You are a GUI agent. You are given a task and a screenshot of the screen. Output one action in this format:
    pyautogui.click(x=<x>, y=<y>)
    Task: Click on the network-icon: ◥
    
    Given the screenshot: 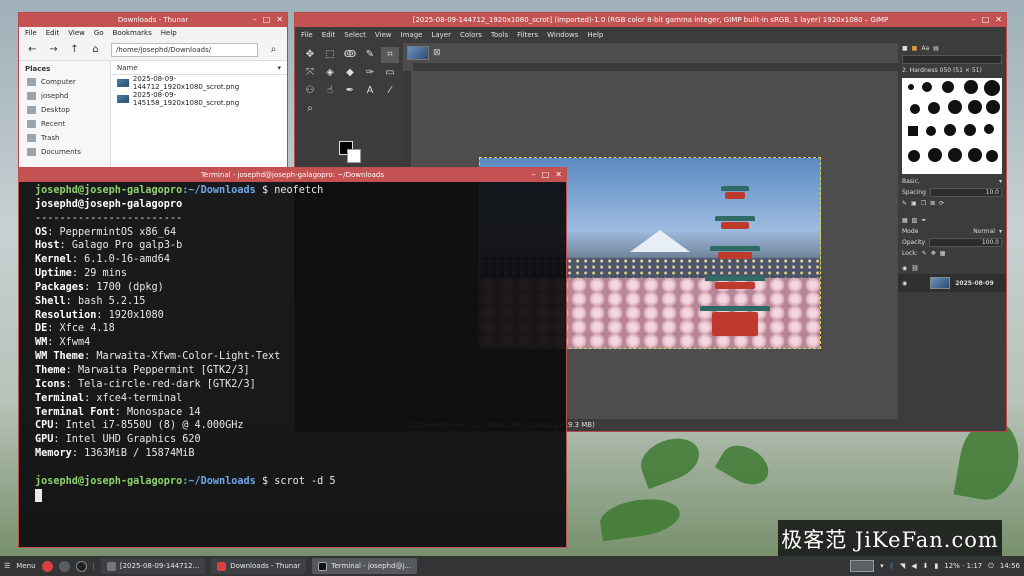 What is the action you would take?
    pyautogui.click(x=902, y=566)
    